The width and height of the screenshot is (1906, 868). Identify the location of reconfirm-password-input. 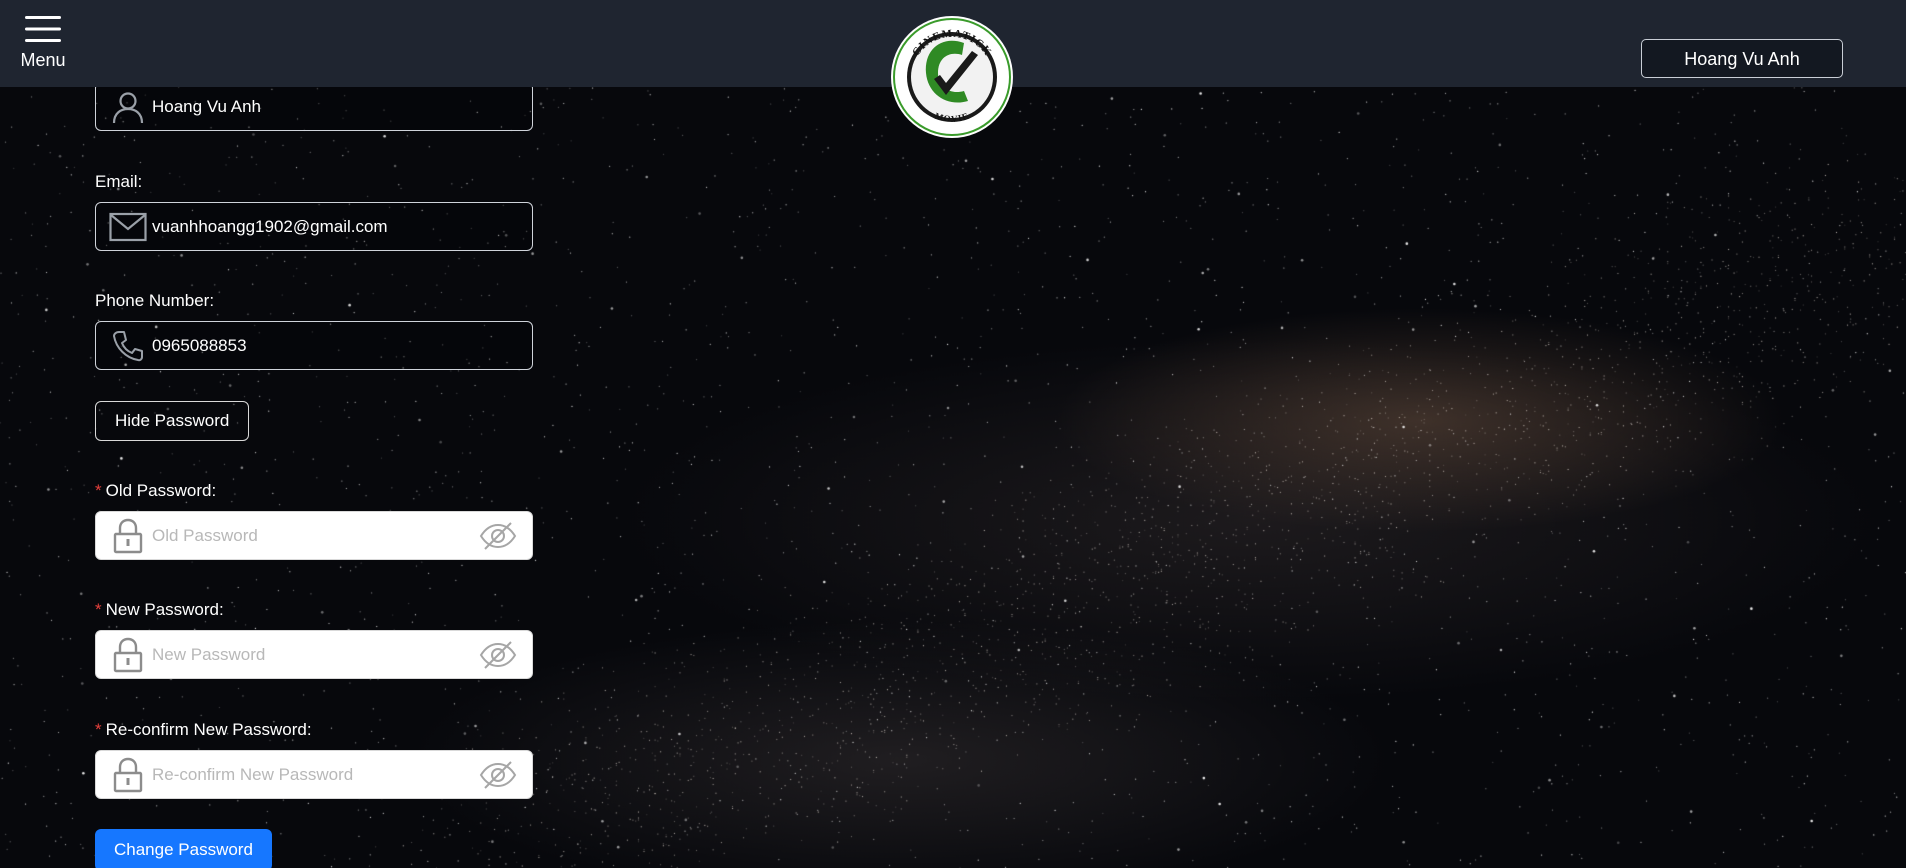
(314, 774).